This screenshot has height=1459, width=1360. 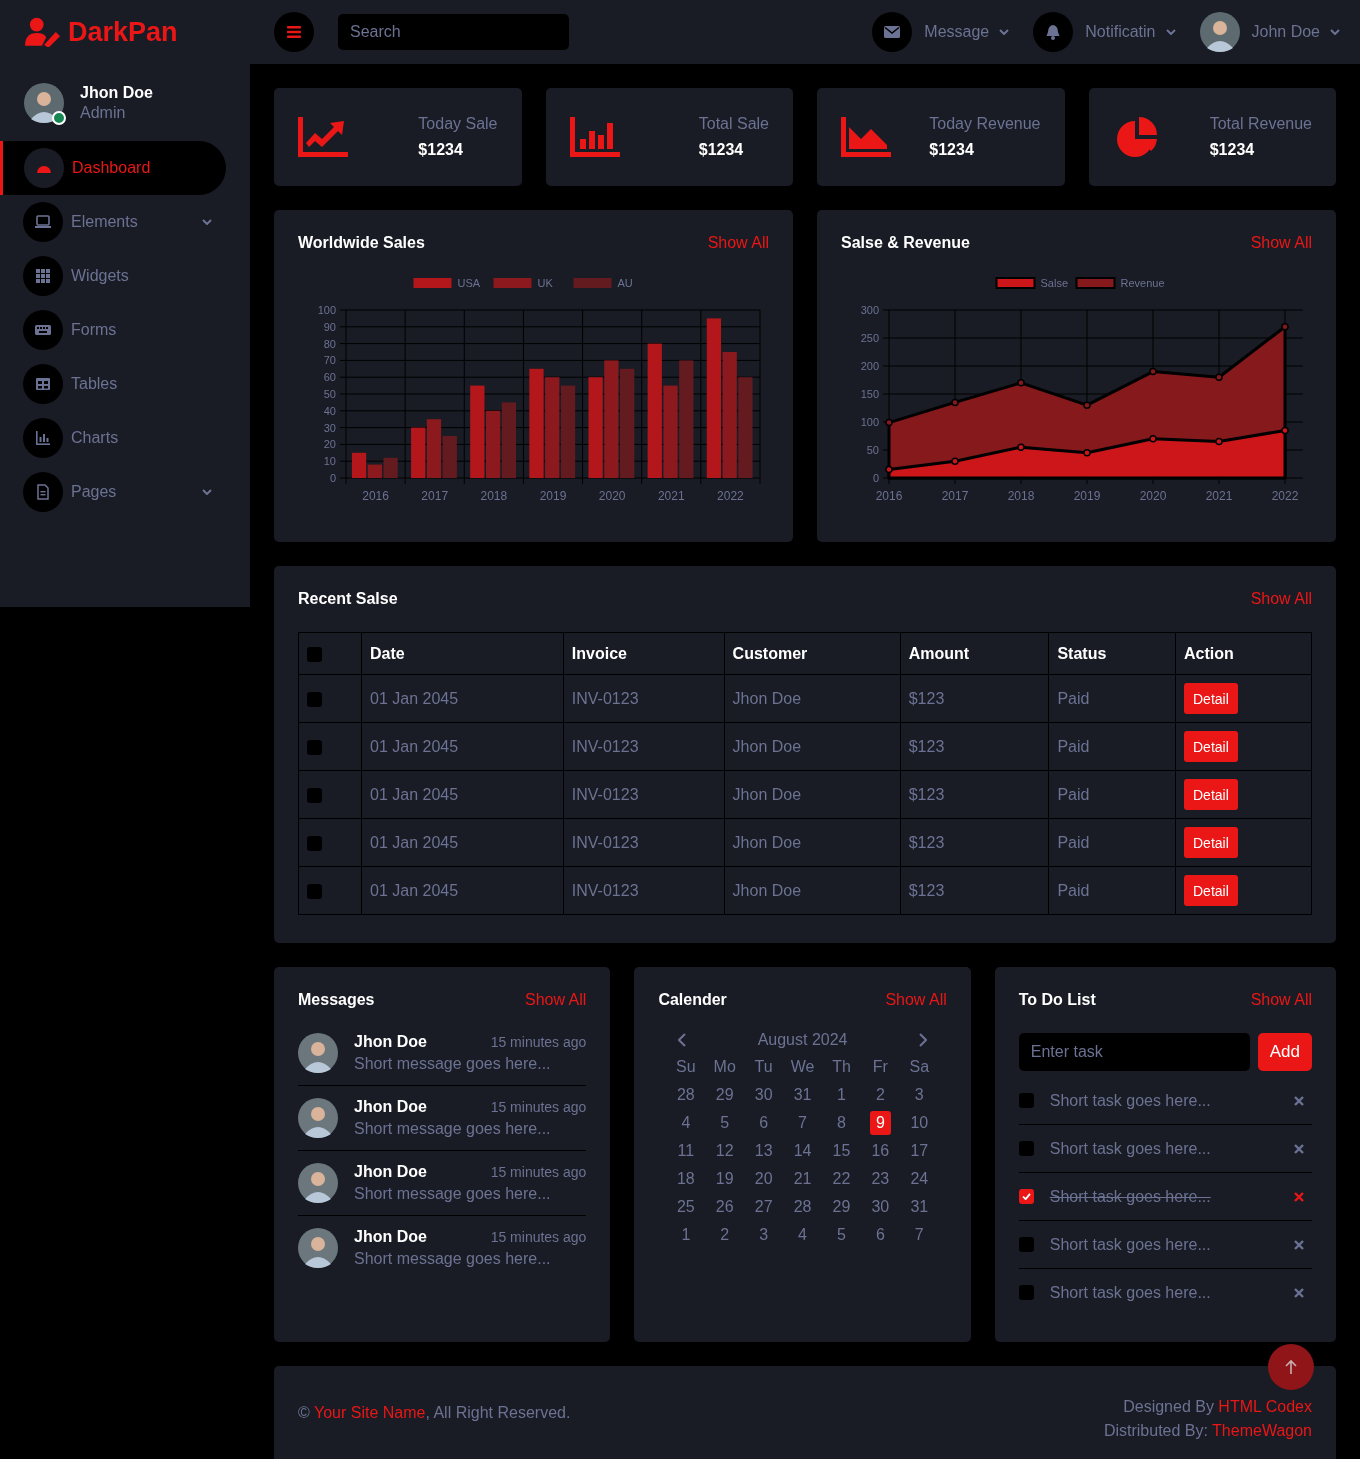 What do you see at coordinates (123, 32) in the screenshot?
I see `brand-name: DarkPan` at bounding box center [123, 32].